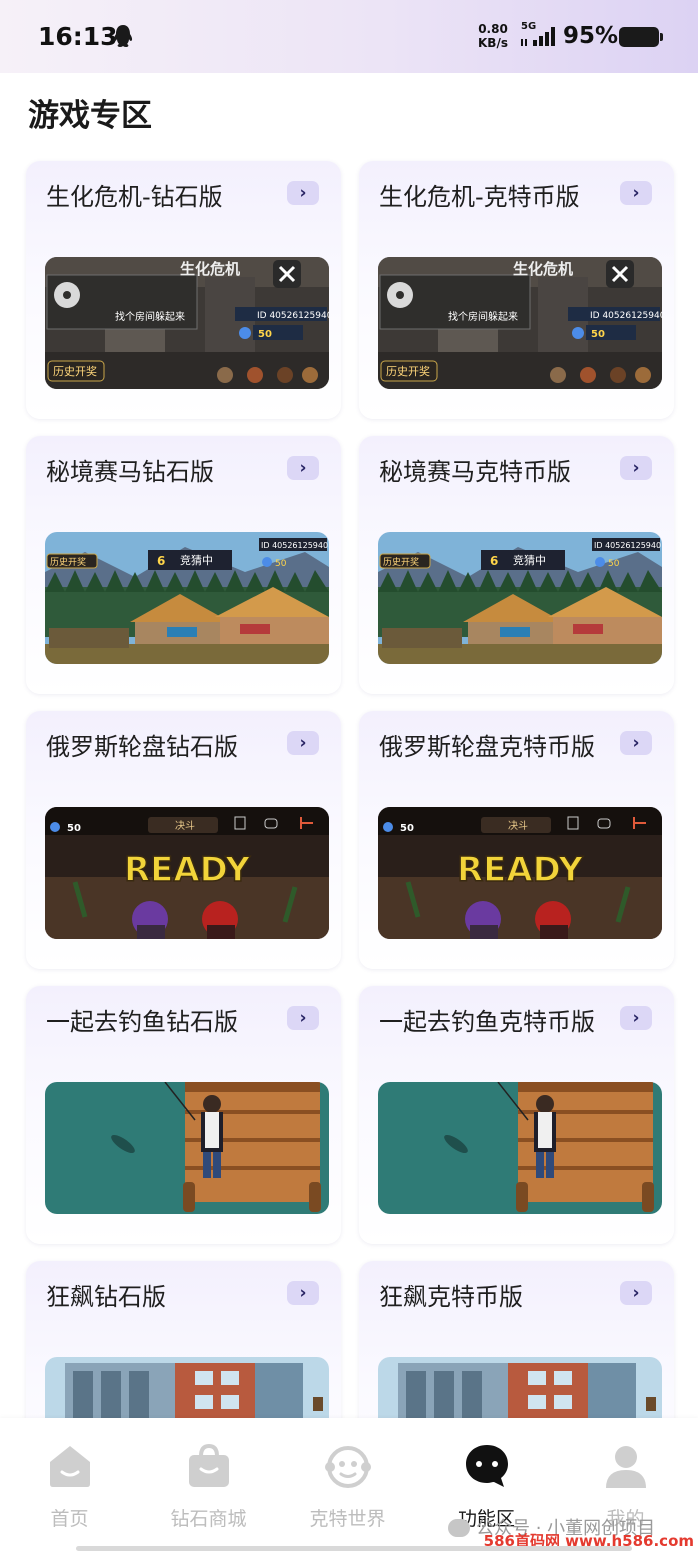  What do you see at coordinates (78, 36) in the screenshot?
I see `status-time: 16:13` at bounding box center [78, 36].